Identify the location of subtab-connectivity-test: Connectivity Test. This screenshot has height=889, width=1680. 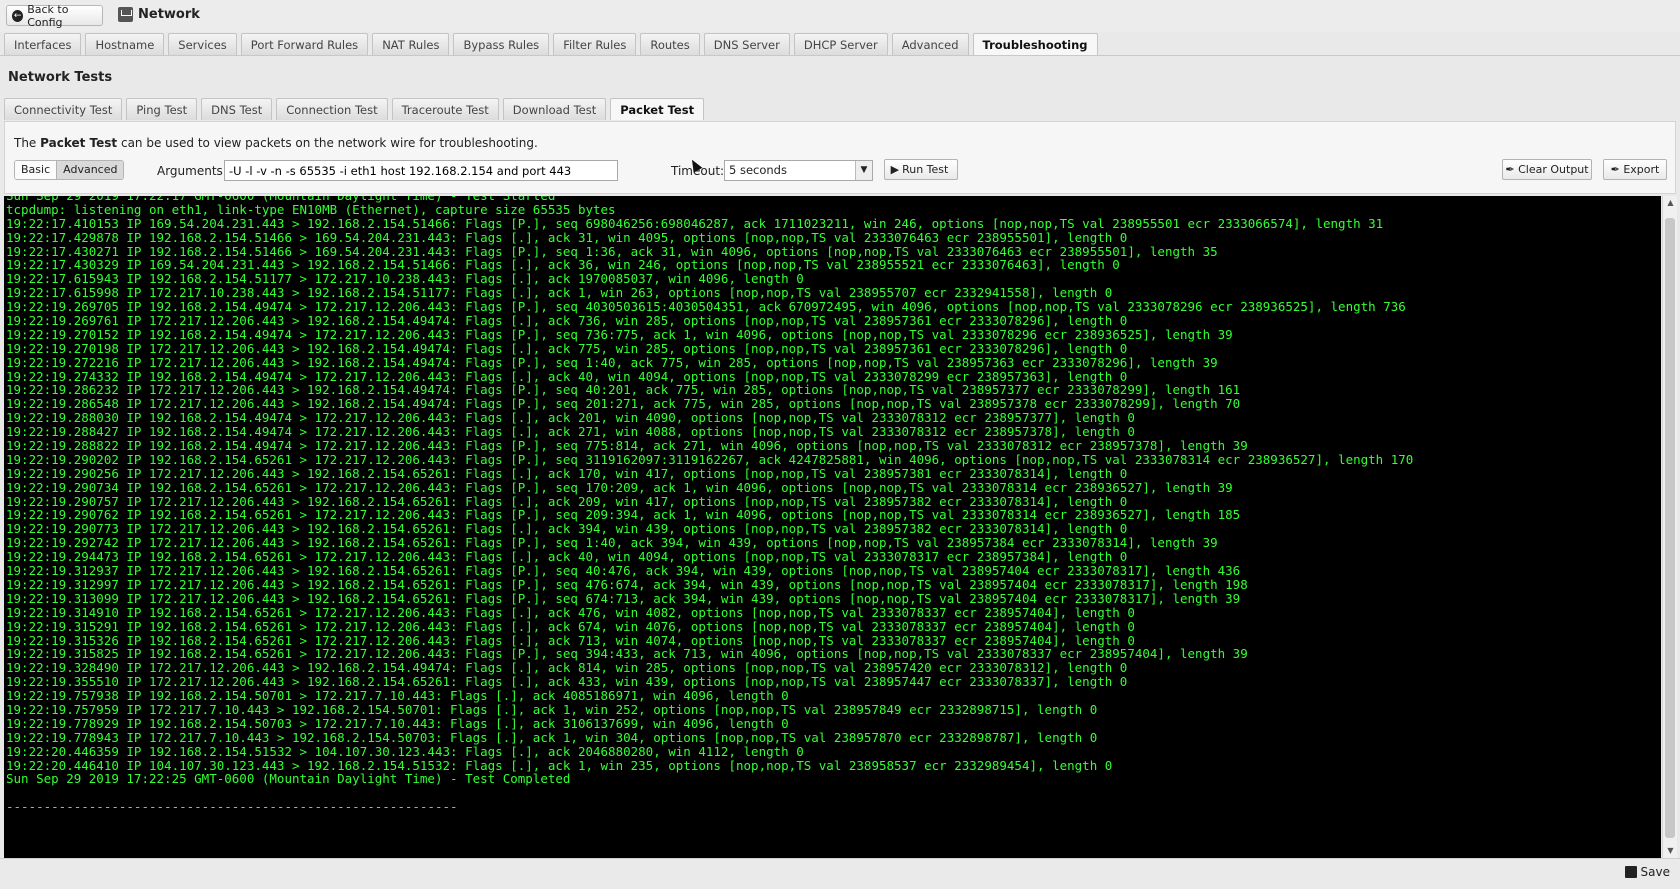
(63, 109).